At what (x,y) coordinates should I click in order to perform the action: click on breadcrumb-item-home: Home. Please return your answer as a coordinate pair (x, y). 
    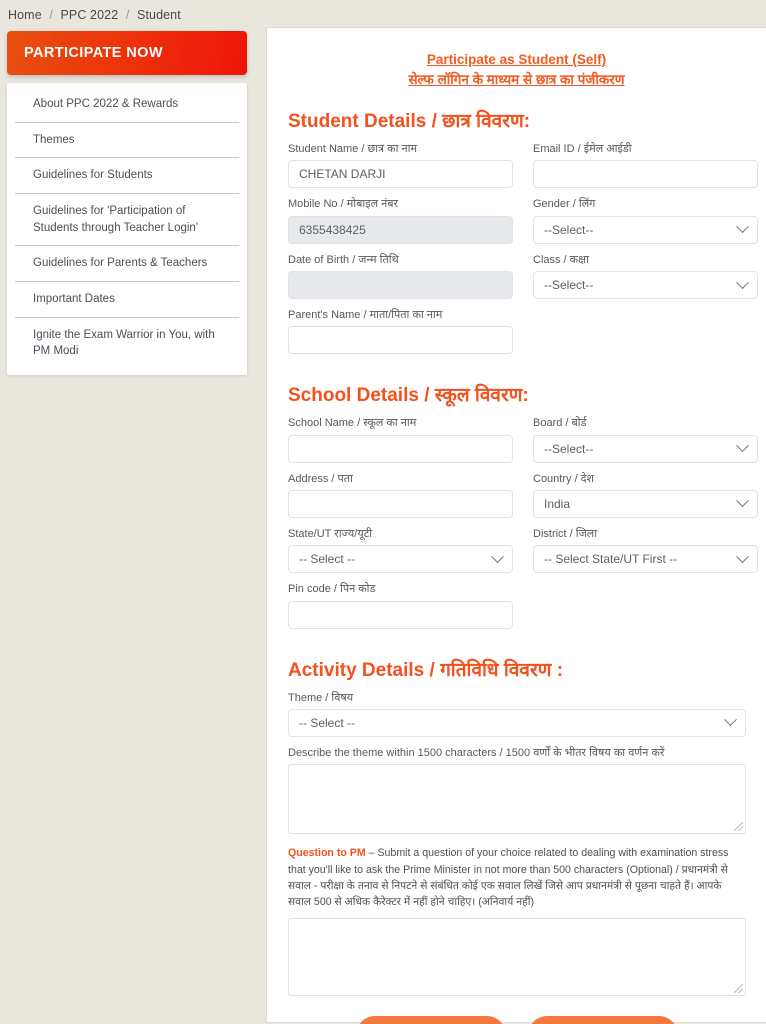
    Looking at the image, I should click on (25, 15).